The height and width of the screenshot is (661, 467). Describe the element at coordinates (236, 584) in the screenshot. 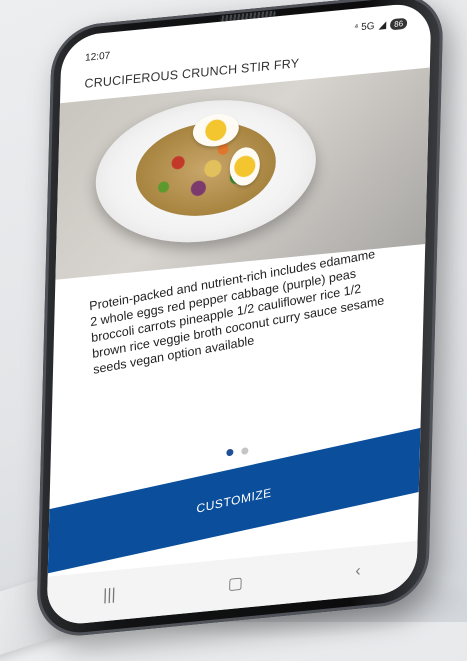

I see `home-icon: ▢` at that location.